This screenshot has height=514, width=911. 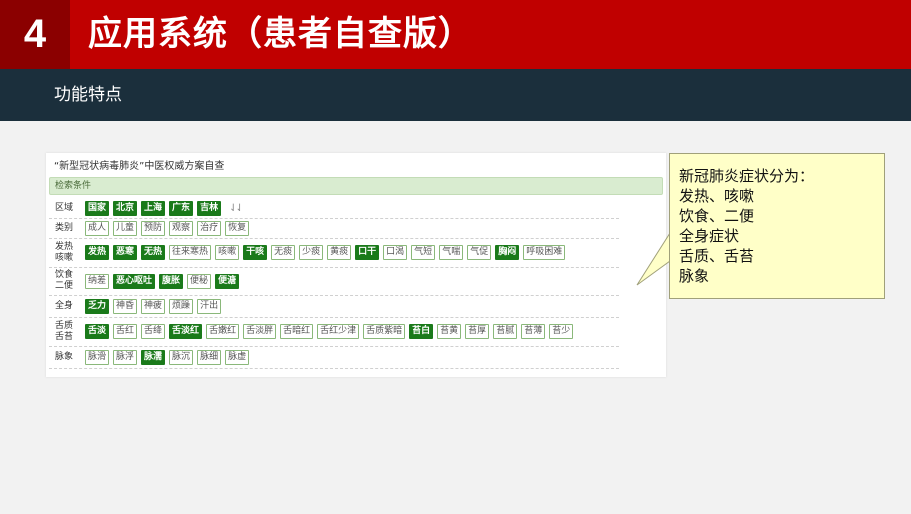 What do you see at coordinates (153, 252) in the screenshot?
I see `filter-chip: 无热` at bounding box center [153, 252].